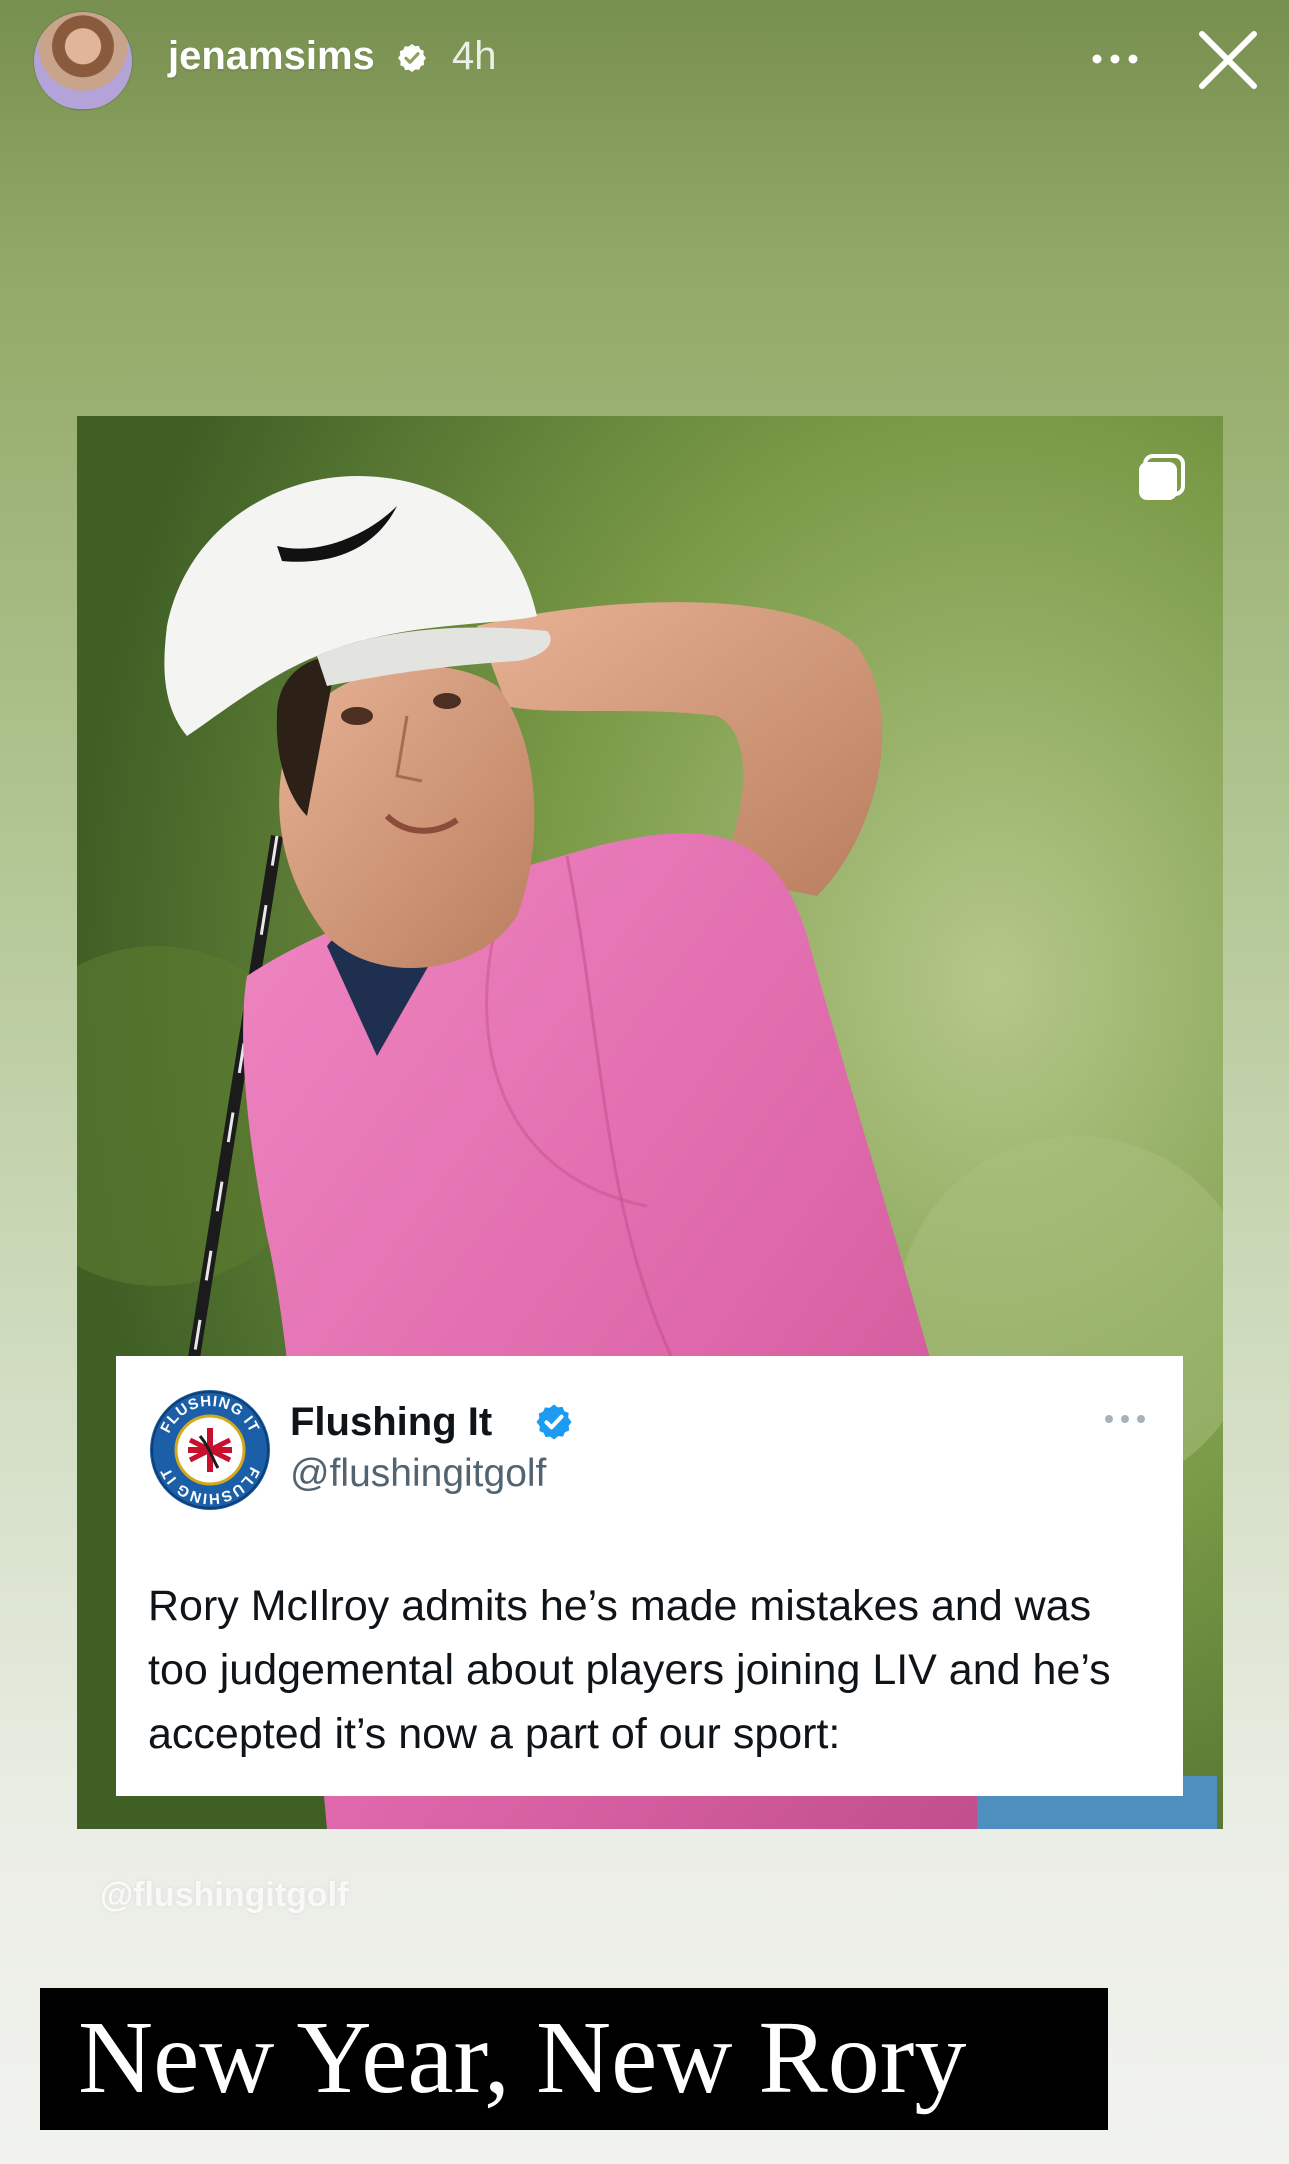 Image resolution: width=1289 pixels, height=2164 pixels. What do you see at coordinates (418, 1474) in the screenshot?
I see `tweet-author-handle: @flushingitgolf` at bounding box center [418, 1474].